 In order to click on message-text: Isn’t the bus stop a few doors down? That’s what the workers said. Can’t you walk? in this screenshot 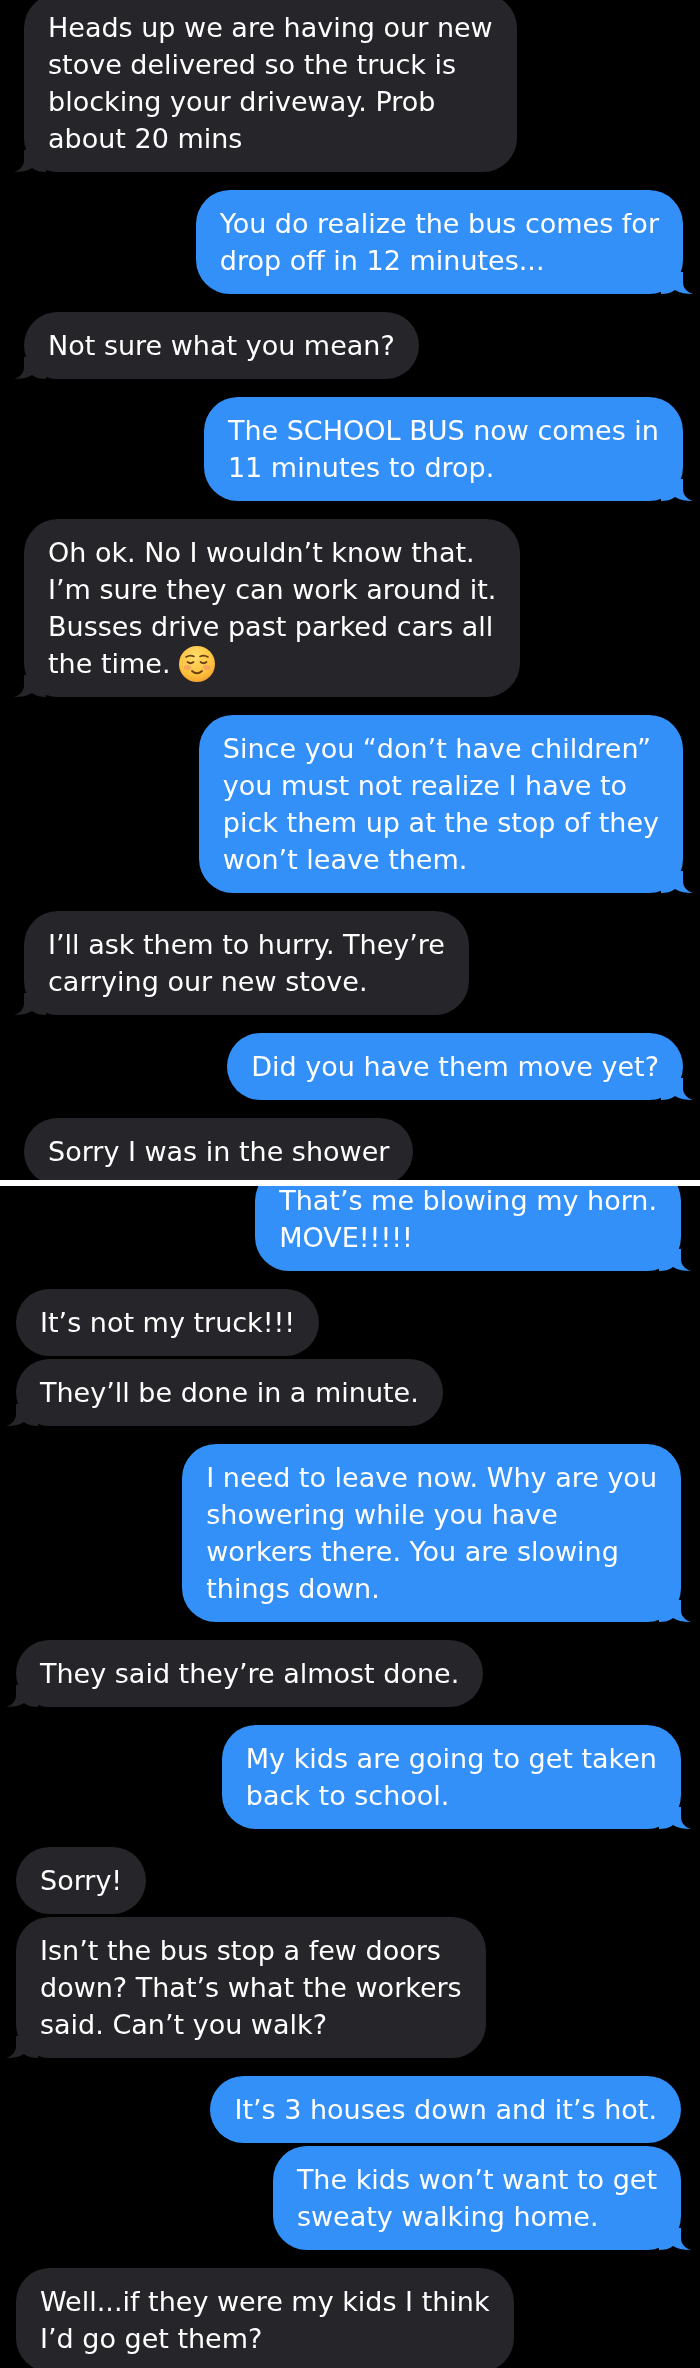, I will do `click(251, 1988)`.